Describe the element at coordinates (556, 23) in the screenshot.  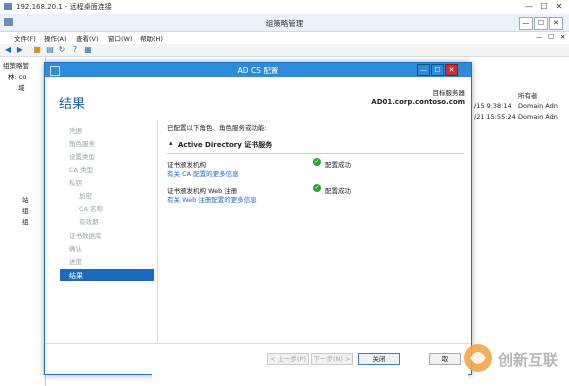
I see `gpm-close-button: ✕` at that location.